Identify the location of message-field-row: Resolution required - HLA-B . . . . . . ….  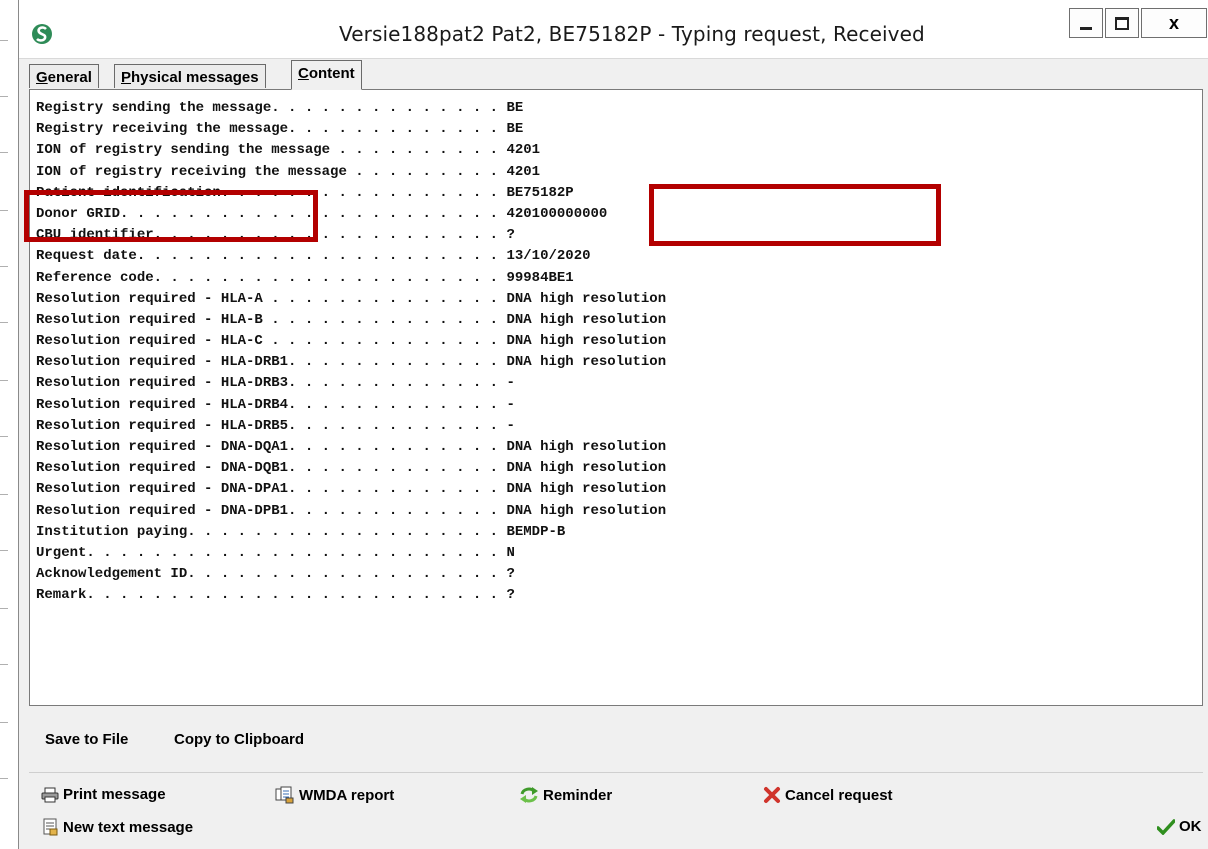
(351, 319).